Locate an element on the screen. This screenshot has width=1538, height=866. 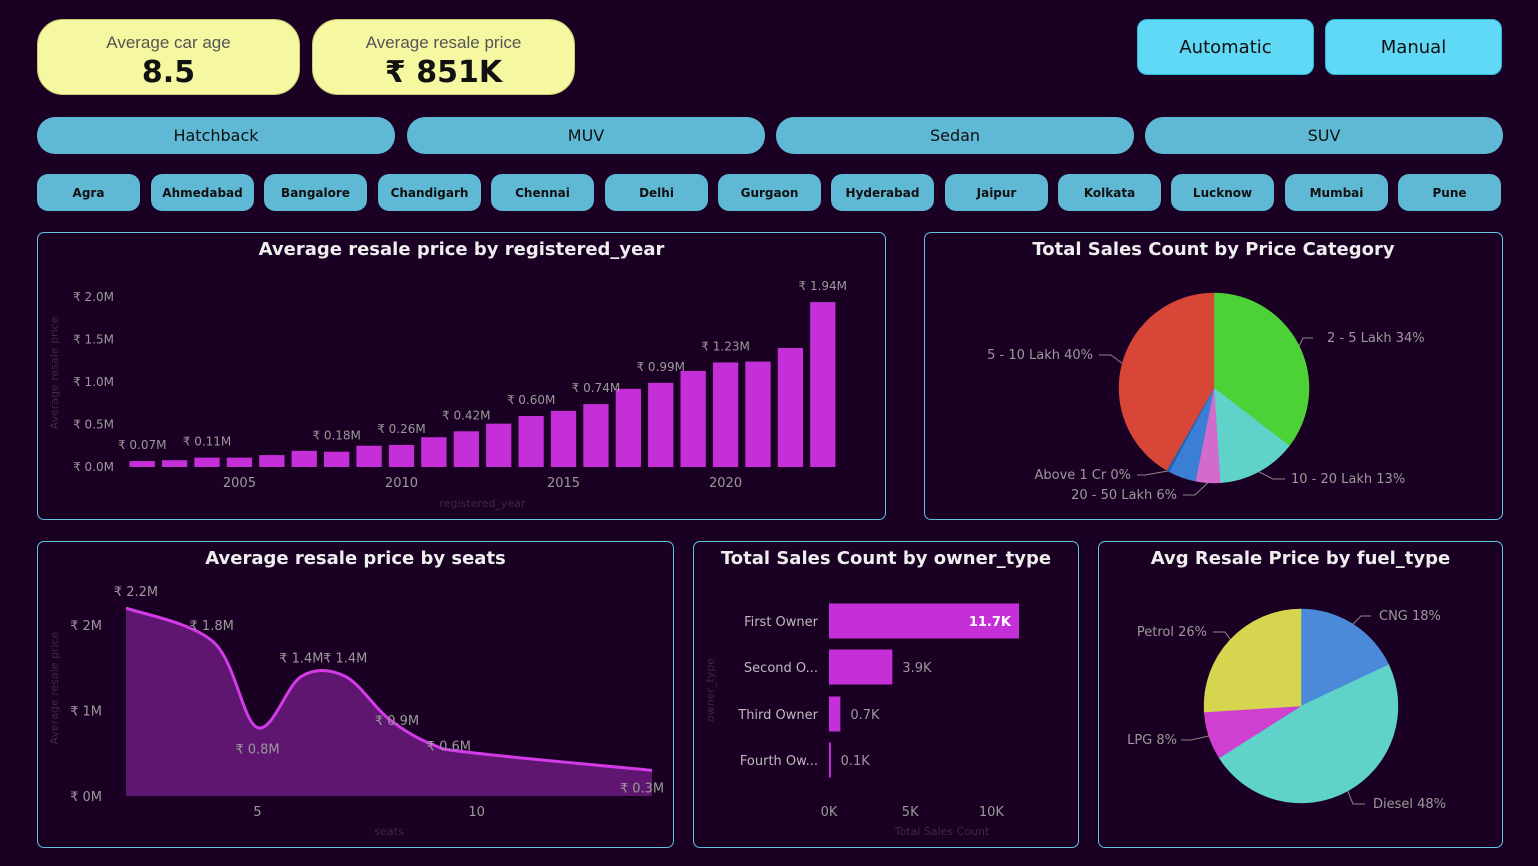
city-button-ahmedabad: Ahmedabad is located at coordinates (202, 192).